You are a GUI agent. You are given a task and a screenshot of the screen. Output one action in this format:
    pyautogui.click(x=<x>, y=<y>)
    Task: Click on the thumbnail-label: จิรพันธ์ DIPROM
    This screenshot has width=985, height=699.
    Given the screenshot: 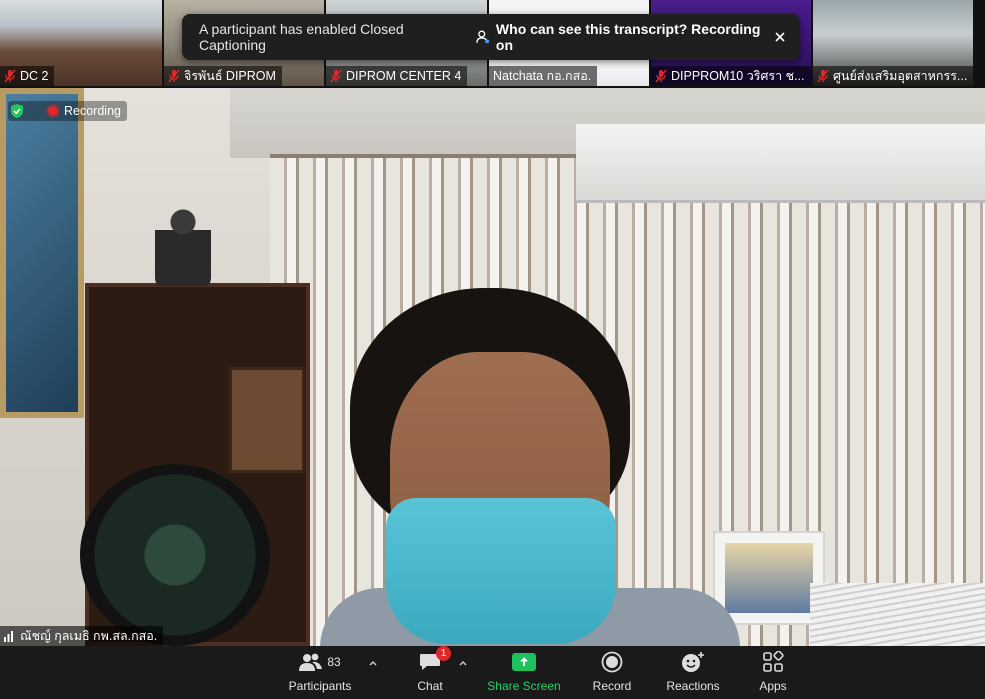 What is the action you would take?
    pyautogui.click(x=230, y=76)
    